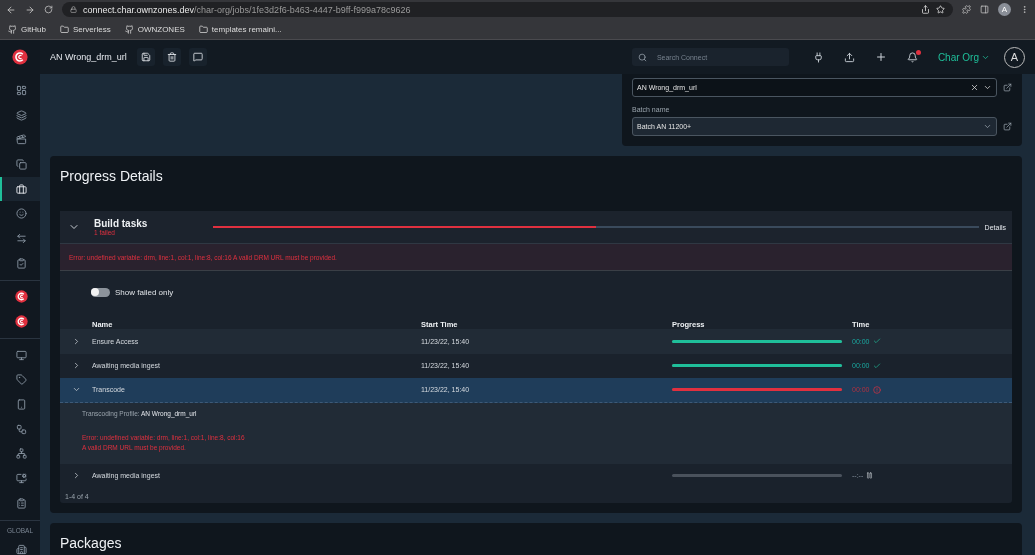  I want to click on section-title: Progress Details, so click(112, 176).